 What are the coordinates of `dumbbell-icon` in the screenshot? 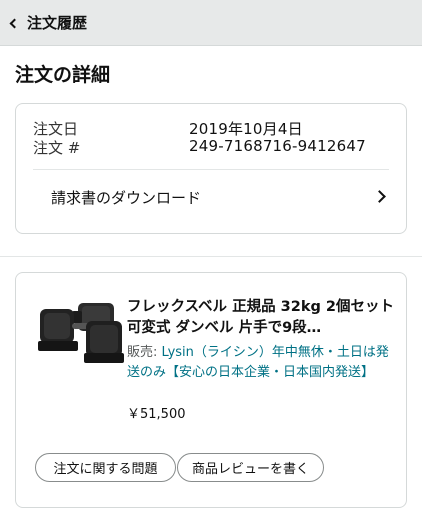 It's located at (80, 331).